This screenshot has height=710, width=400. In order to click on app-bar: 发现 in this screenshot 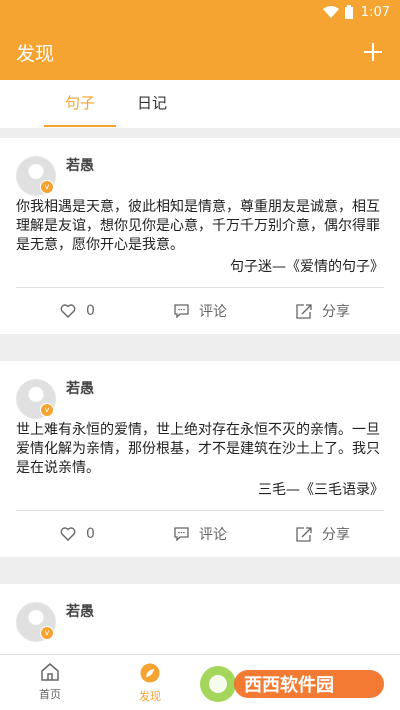, I will do `click(200, 52)`.